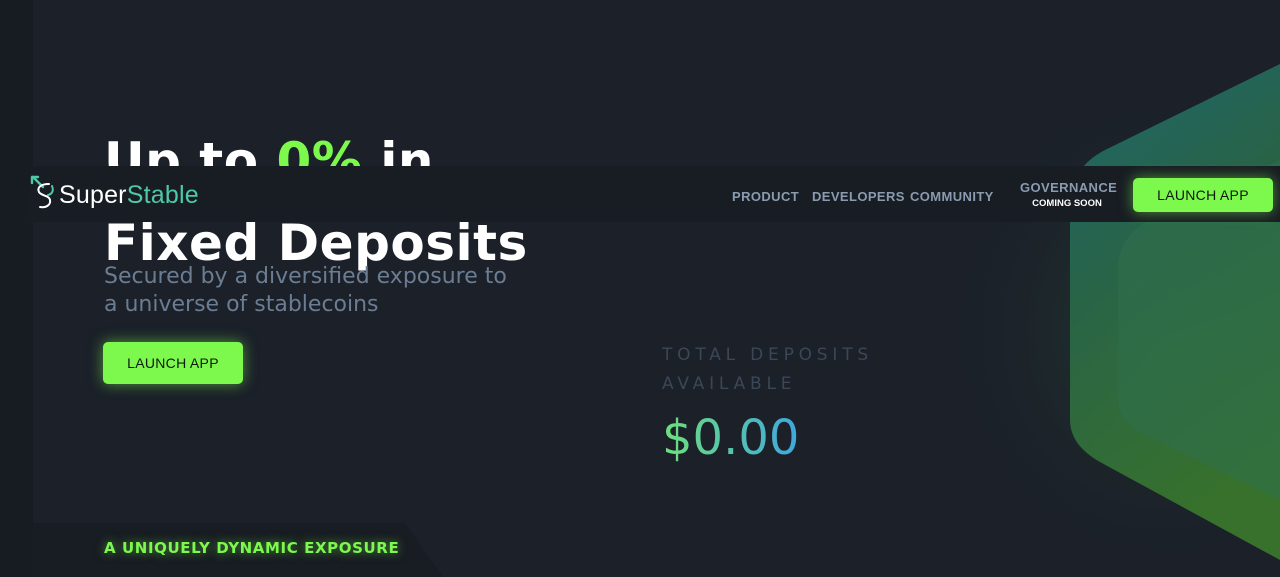  I want to click on section-tab: A UNIQUELY DYNAMIC EXPOSURE, so click(238, 550).